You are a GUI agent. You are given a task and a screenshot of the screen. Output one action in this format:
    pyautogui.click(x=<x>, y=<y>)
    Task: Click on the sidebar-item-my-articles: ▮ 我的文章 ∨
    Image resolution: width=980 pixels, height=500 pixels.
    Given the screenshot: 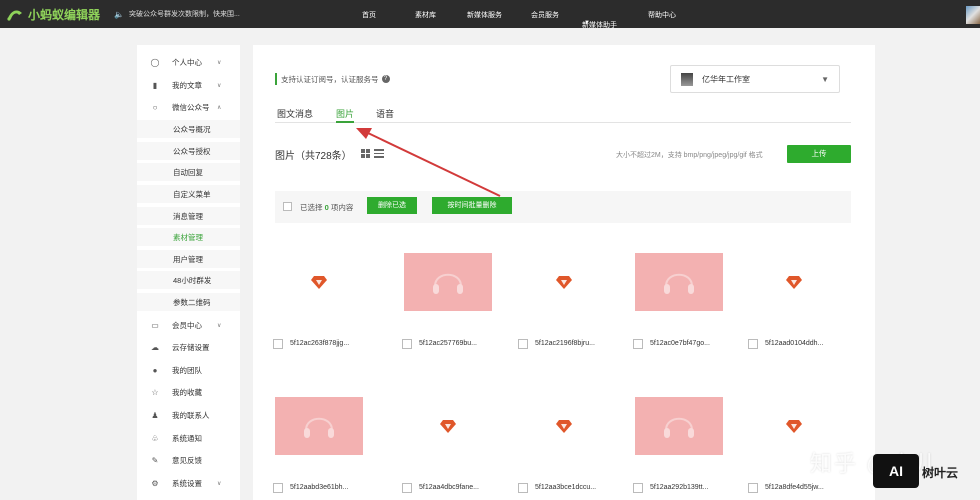 What is the action you would take?
    pyautogui.click(x=188, y=85)
    